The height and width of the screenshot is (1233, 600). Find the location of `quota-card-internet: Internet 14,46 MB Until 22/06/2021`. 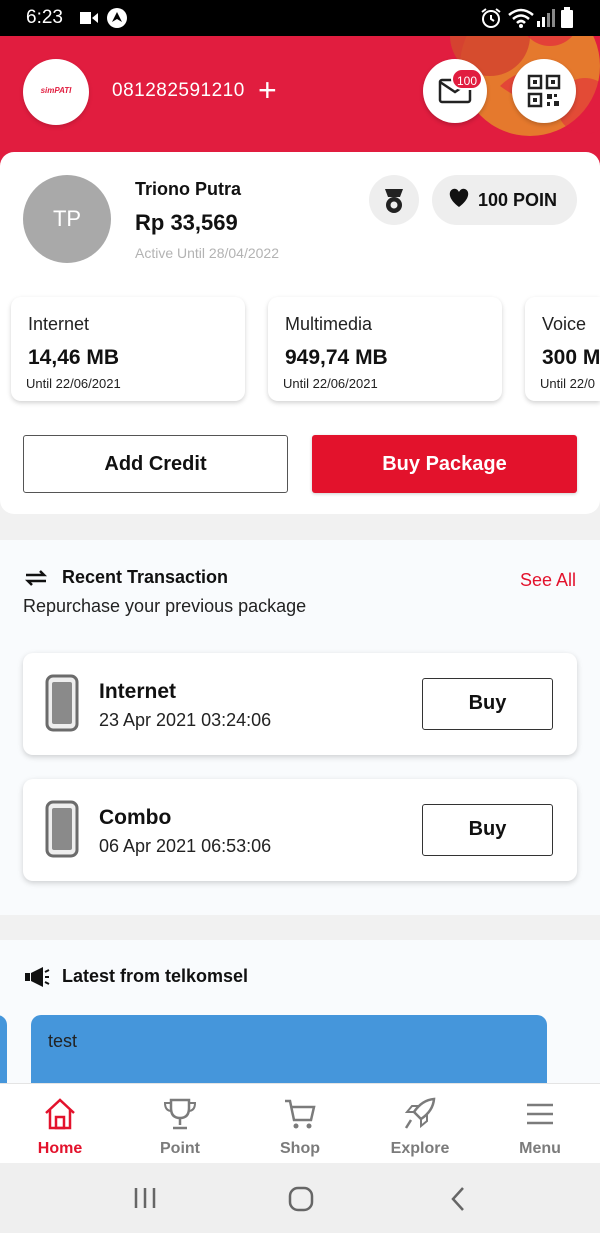

quota-card-internet: Internet 14,46 MB Until 22/06/2021 is located at coordinates (128, 349).